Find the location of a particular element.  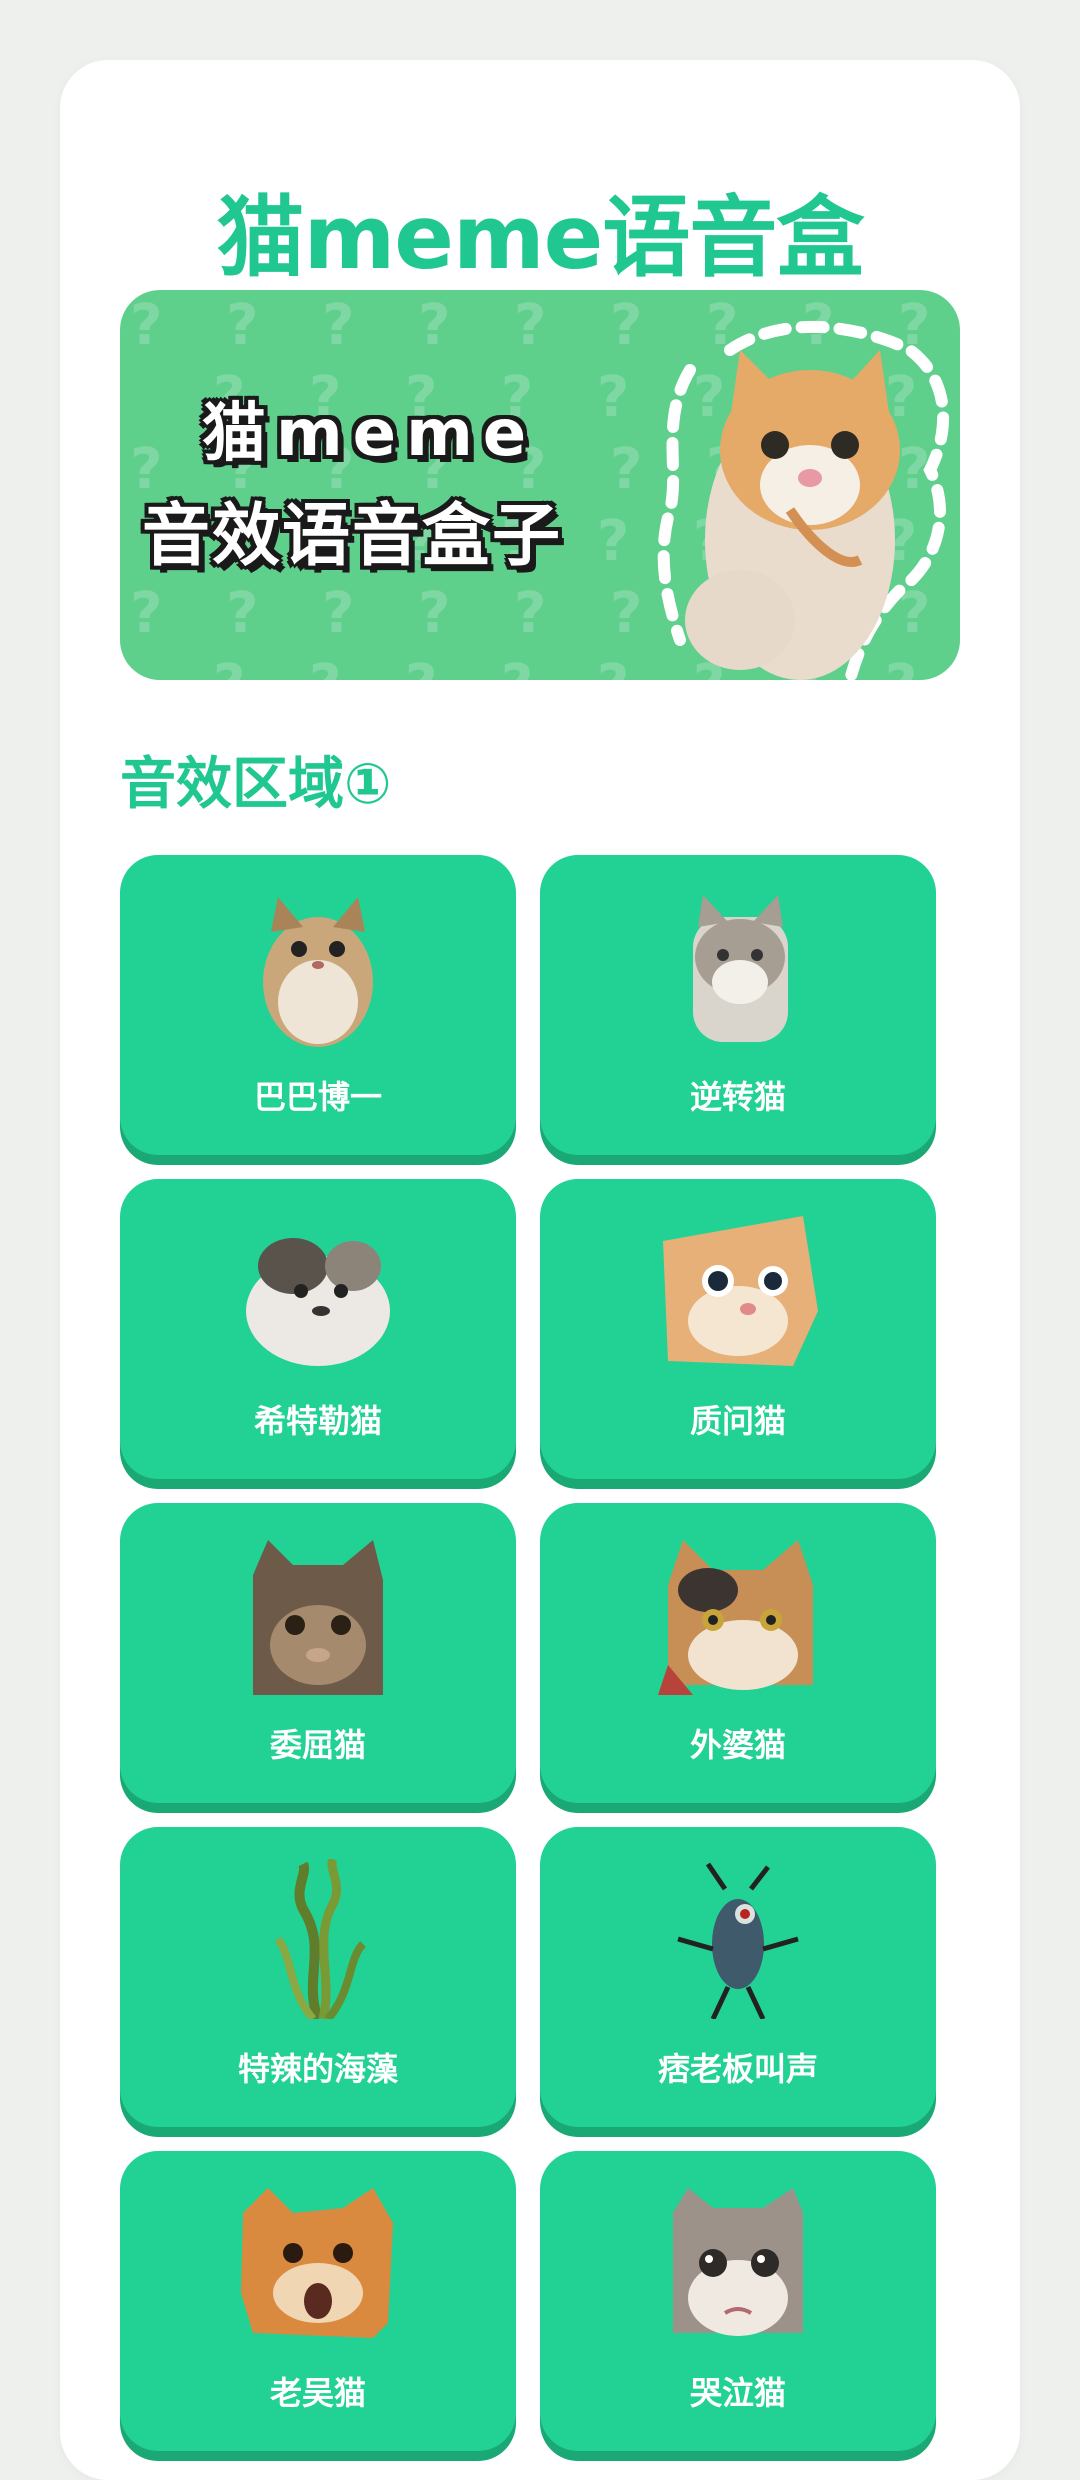

banner-title-line2: 音效语音盒子 is located at coordinates (352, 536).